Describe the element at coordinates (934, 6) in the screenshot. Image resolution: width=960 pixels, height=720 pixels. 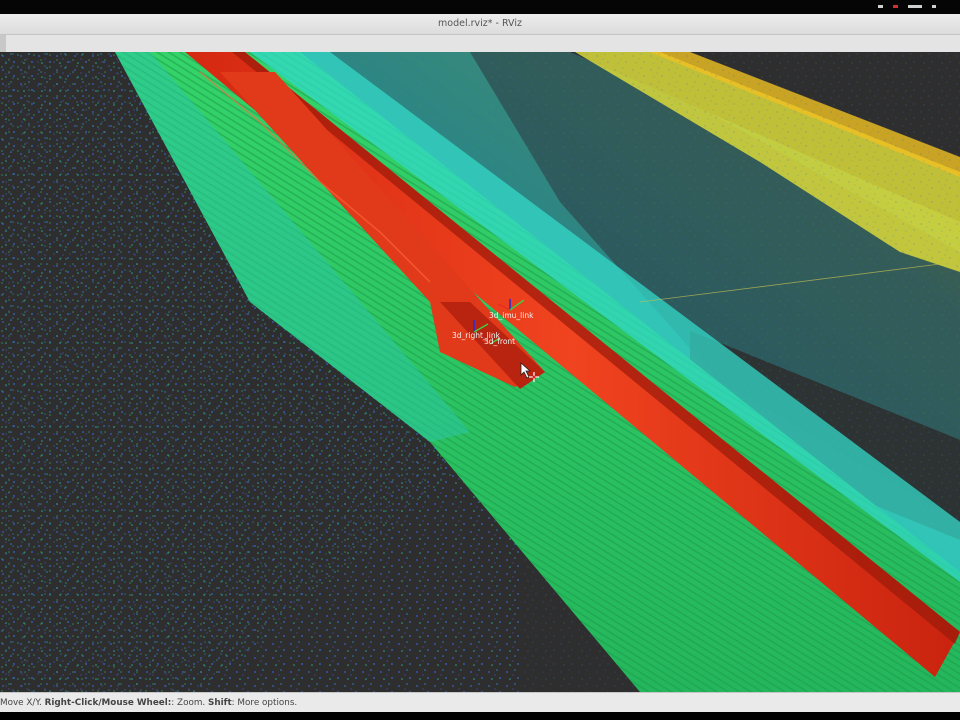
I see `tray-clock-icon` at that location.